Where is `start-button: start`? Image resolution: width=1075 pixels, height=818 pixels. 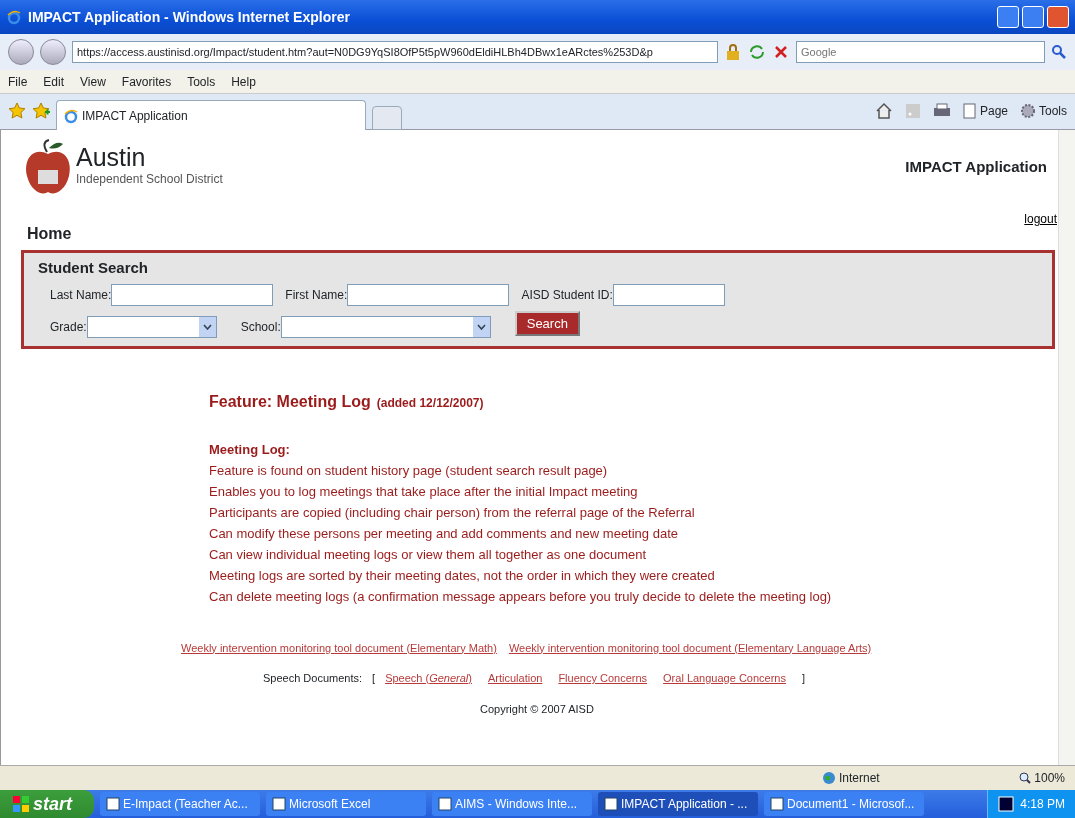 start-button: start is located at coordinates (47, 804).